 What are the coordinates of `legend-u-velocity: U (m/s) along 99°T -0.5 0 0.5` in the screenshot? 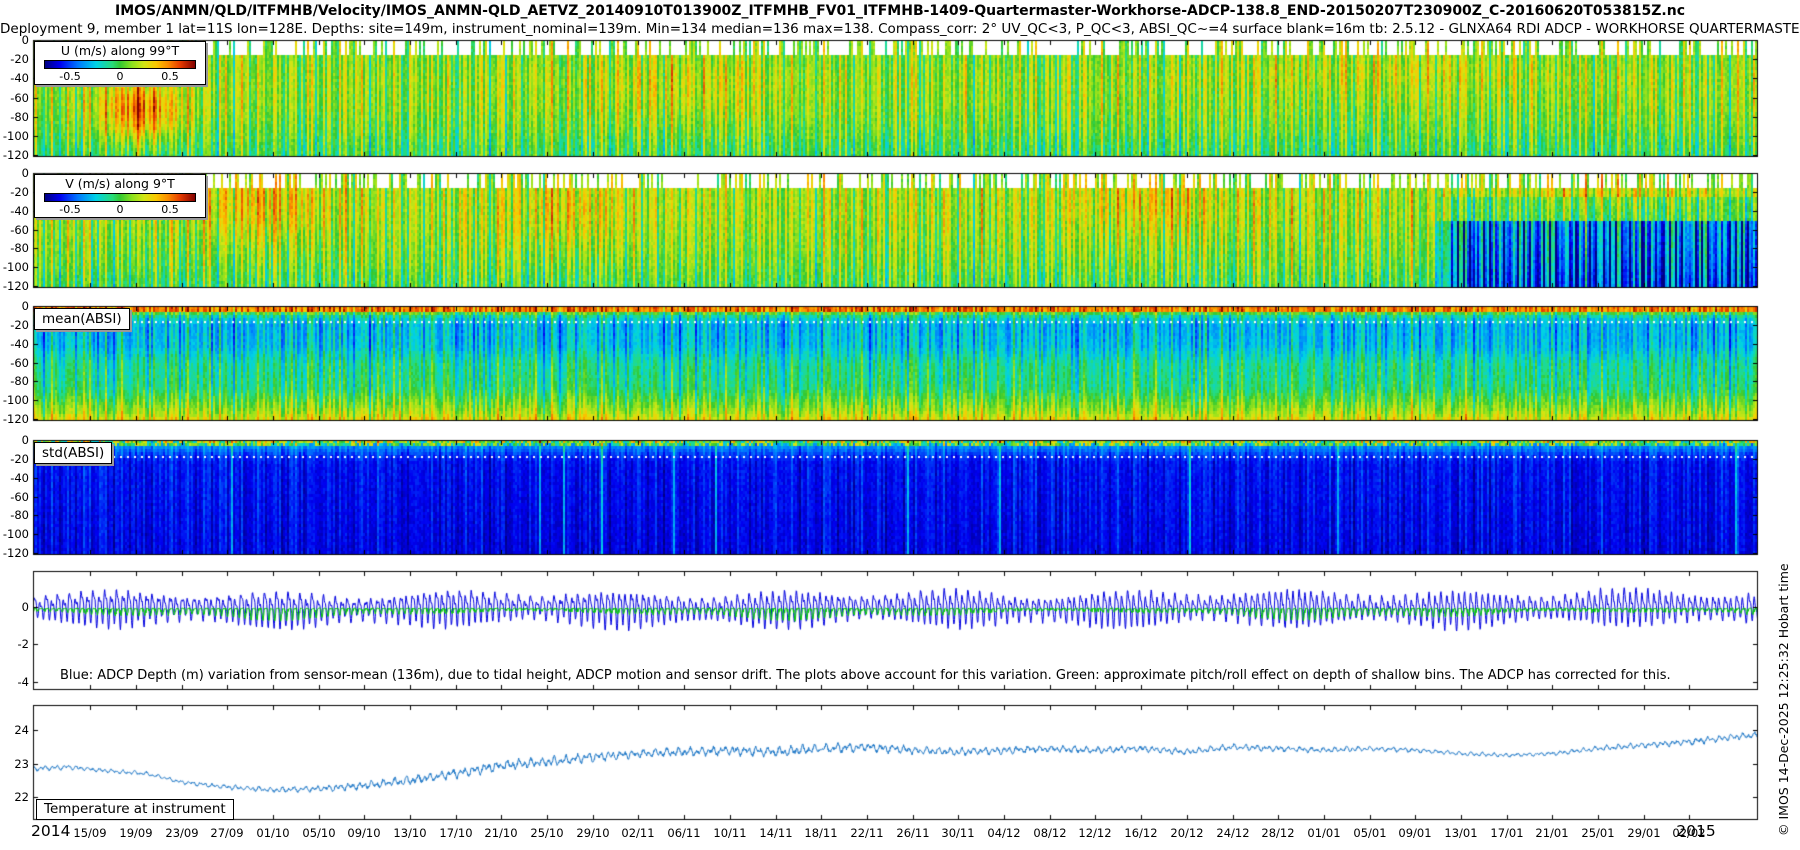 It's located at (120, 63).